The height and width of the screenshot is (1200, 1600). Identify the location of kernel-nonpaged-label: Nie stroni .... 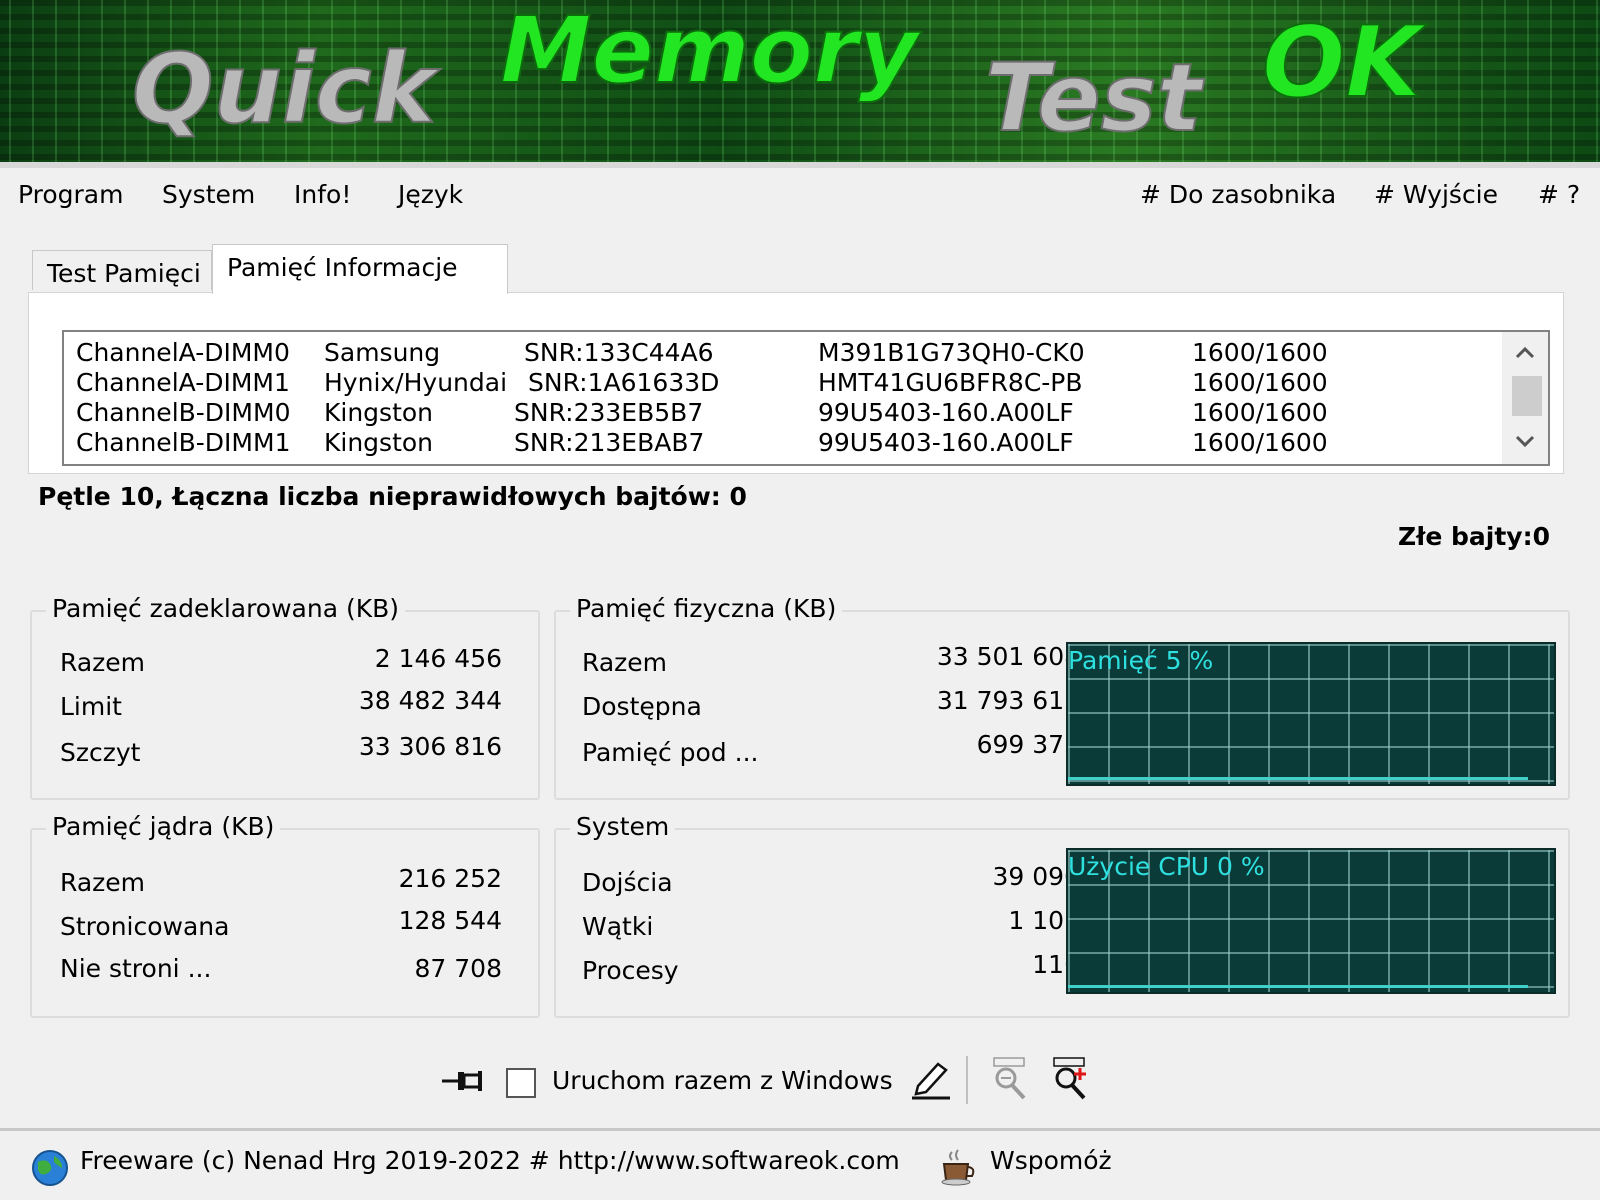
(136, 968).